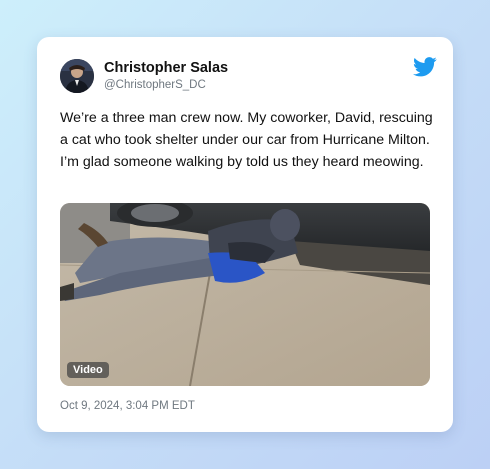 The height and width of the screenshot is (469, 490). Describe the element at coordinates (88, 370) in the screenshot. I see `video-badge: Video` at that location.